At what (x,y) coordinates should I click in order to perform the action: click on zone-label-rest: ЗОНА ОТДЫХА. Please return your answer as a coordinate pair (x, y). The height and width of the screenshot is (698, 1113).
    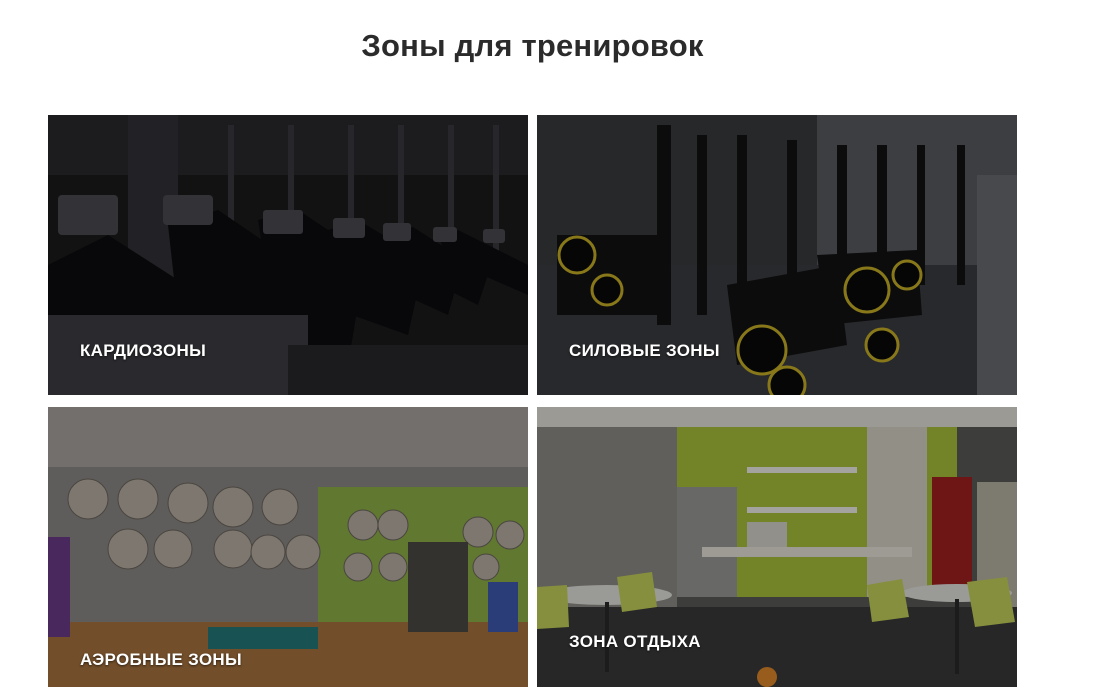
    Looking at the image, I should click on (635, 641).